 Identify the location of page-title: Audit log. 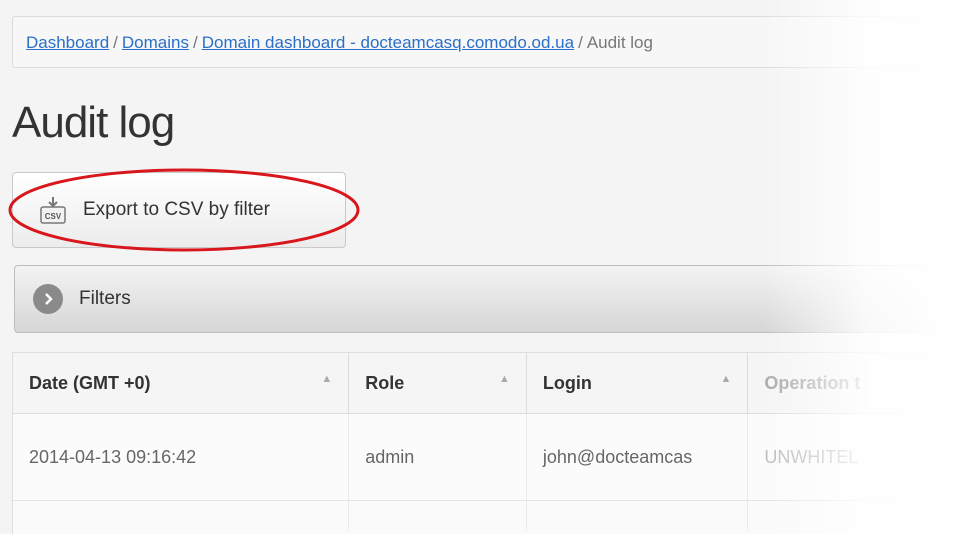
(93, 122).